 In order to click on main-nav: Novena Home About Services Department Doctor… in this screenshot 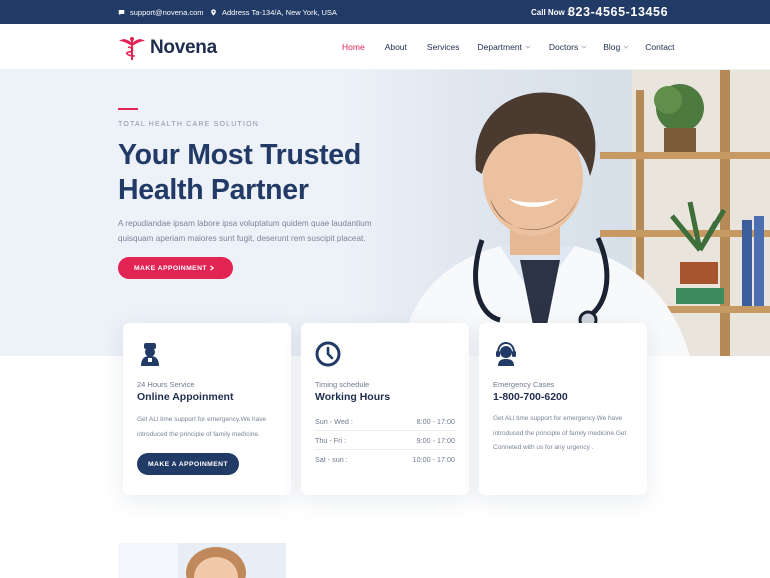, I will do `click(385, 47)`.